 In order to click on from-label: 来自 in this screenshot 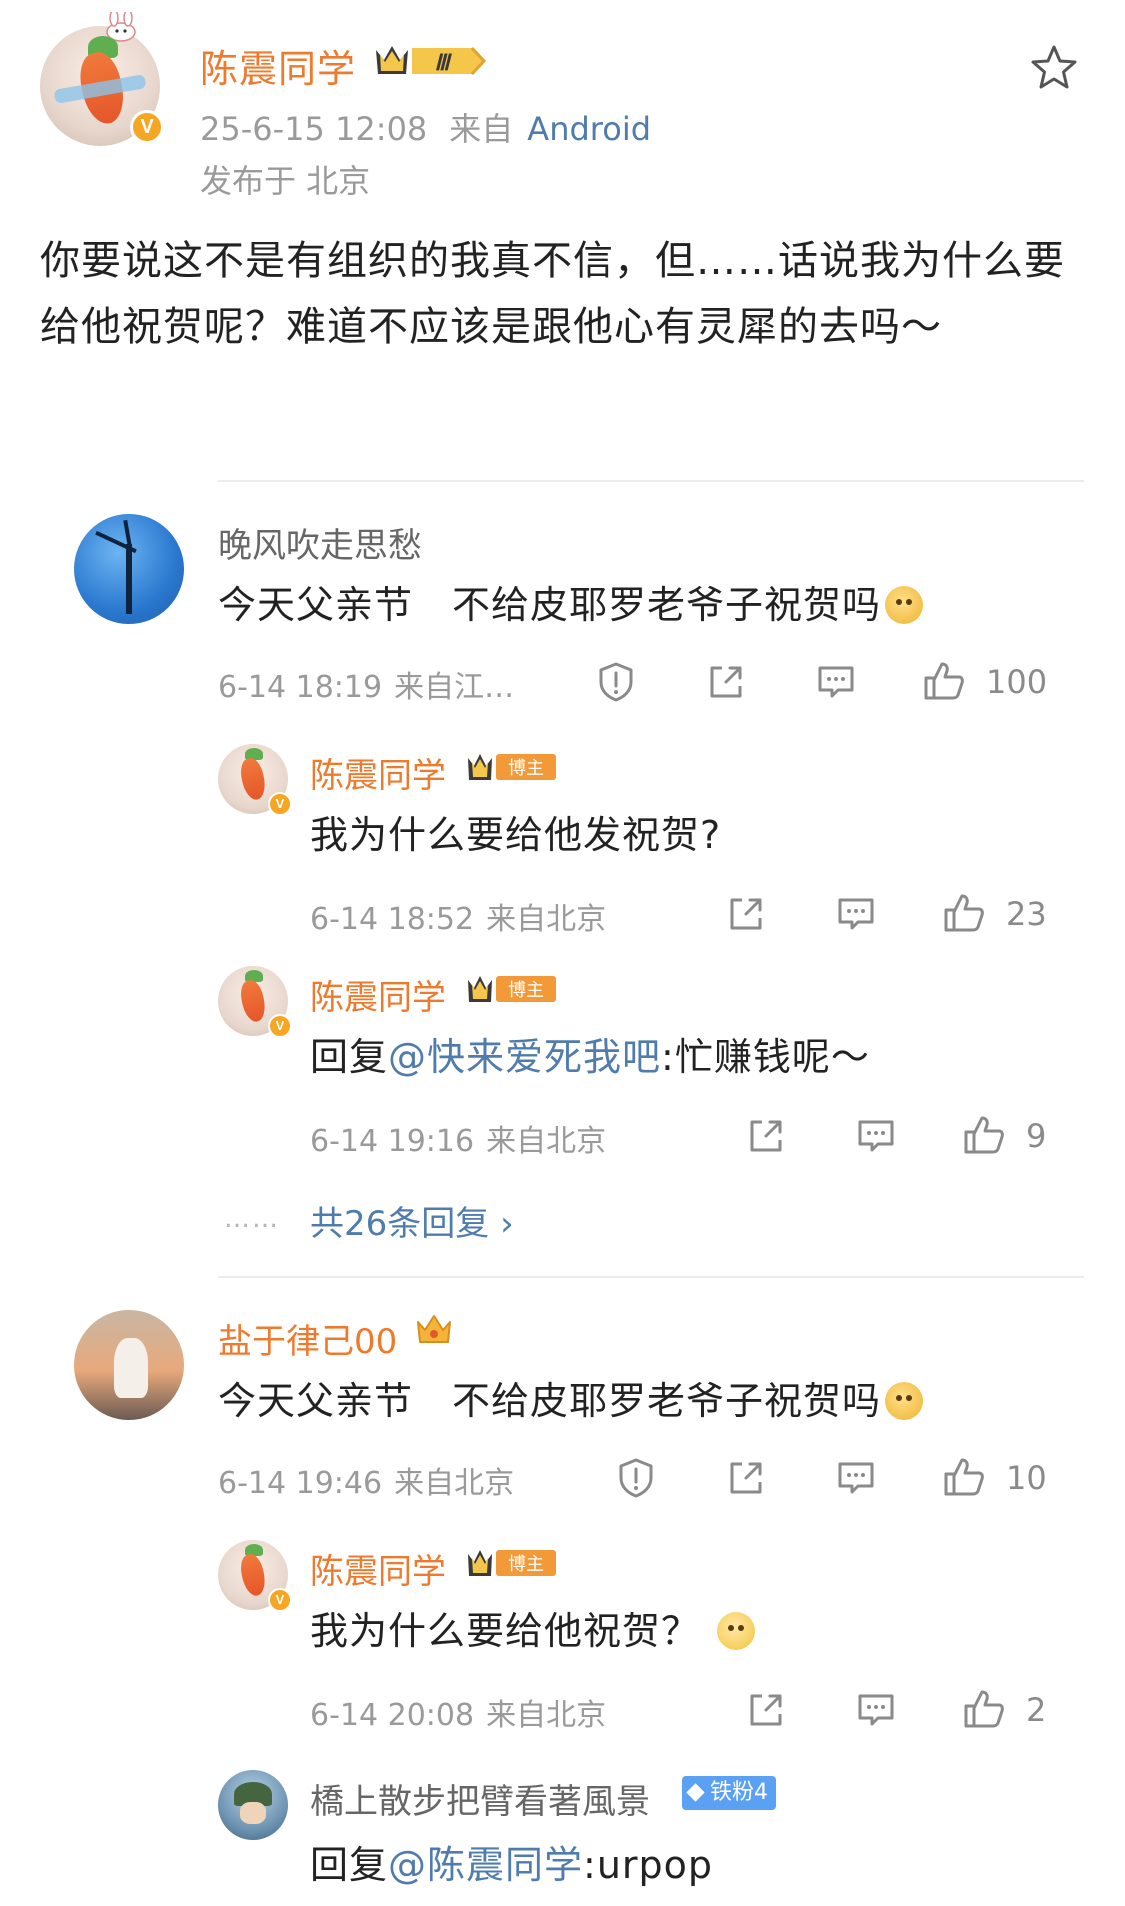, I will do `click(481, 129)`.